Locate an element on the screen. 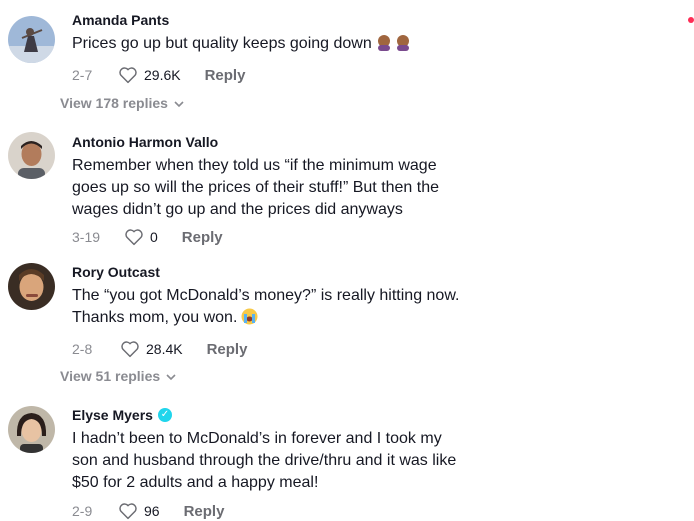 The image size is (694, 521). like-button: 29.6K is located at coordinates (149, 75).